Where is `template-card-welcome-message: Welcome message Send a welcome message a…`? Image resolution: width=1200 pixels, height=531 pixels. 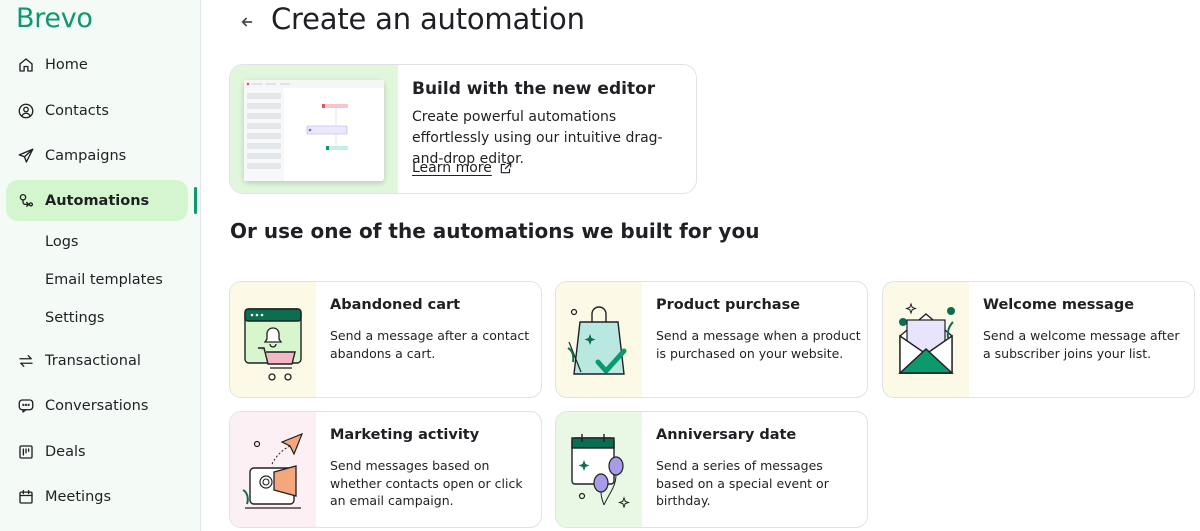
template-card-welcome-message: Welcome message Send a welcome message a… is located at coordinates (1038, 339).